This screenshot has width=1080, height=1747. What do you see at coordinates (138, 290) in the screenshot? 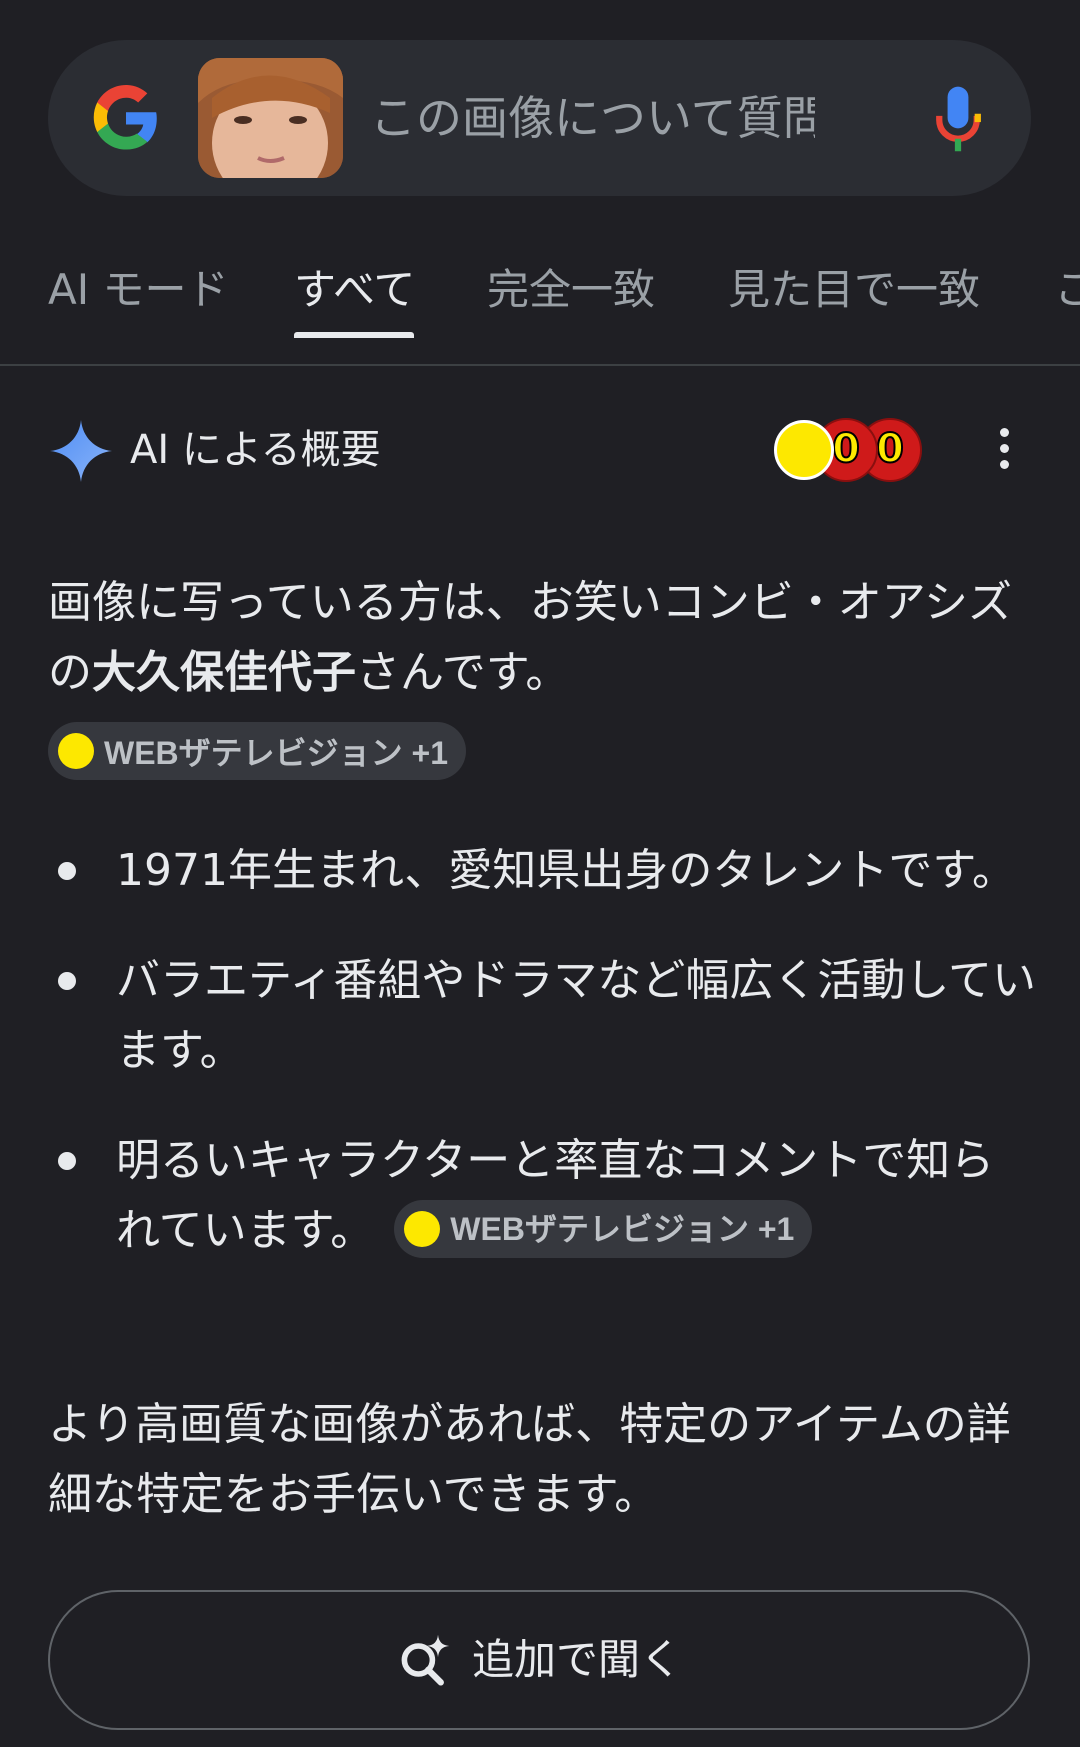
I see `tab-ai-mode: AI モード` at bounding box center [138, 290].